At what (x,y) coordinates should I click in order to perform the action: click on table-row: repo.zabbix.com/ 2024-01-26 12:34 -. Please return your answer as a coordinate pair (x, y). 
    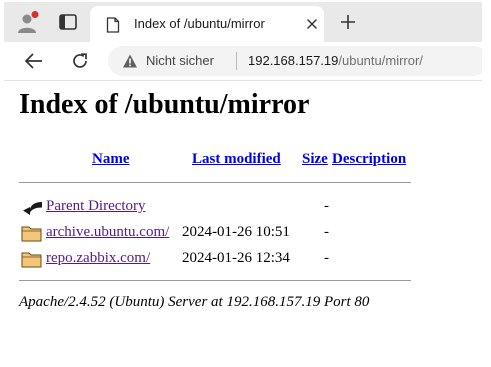
    Looking at the image, I should click on (243, 259).